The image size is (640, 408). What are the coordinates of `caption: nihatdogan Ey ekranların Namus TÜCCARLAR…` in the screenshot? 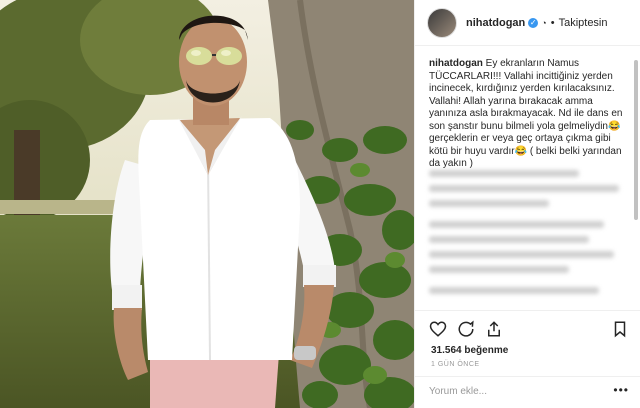 It's located at (527, 114).